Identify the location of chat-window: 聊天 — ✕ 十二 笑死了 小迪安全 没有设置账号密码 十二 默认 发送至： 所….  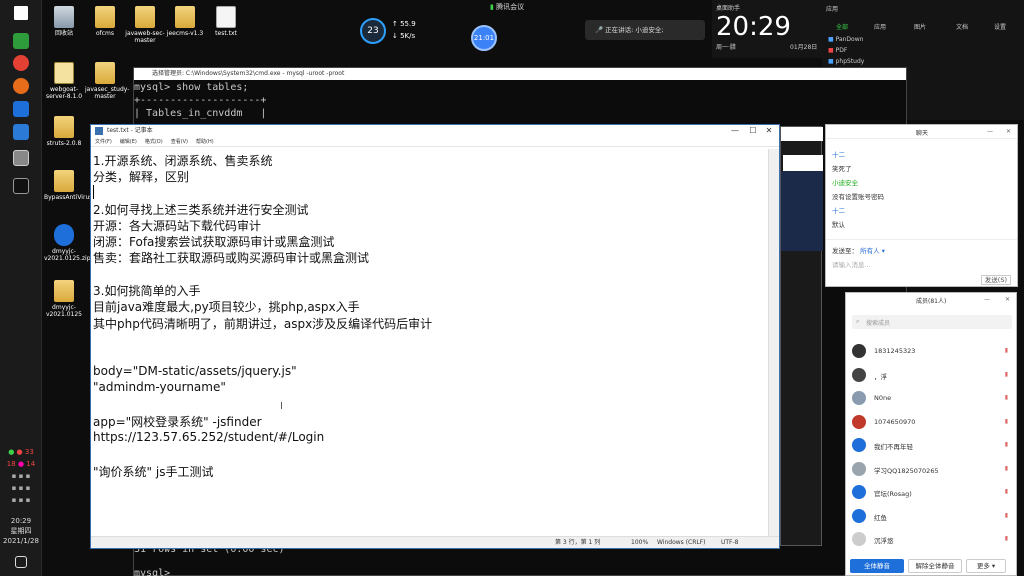
(921, 205).